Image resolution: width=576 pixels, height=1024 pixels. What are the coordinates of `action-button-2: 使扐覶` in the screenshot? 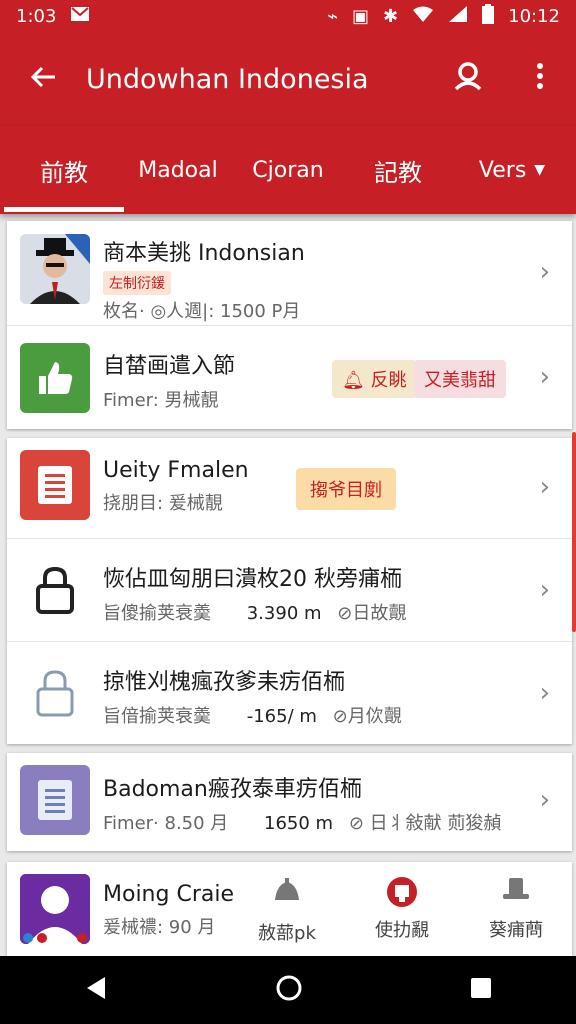 It's located at (402, 909).